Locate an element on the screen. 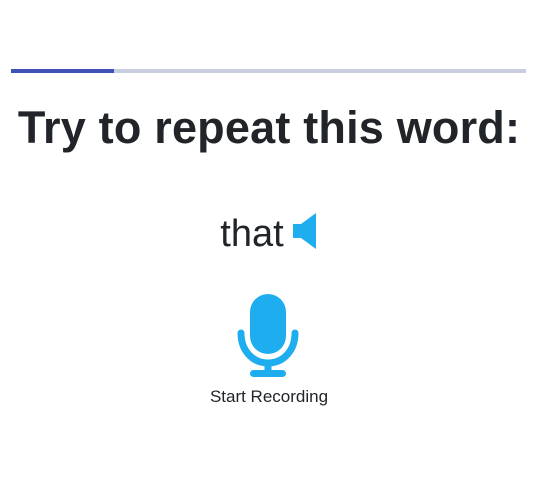  start-recording-label: Start Recording is located at coordinates (269, 397).